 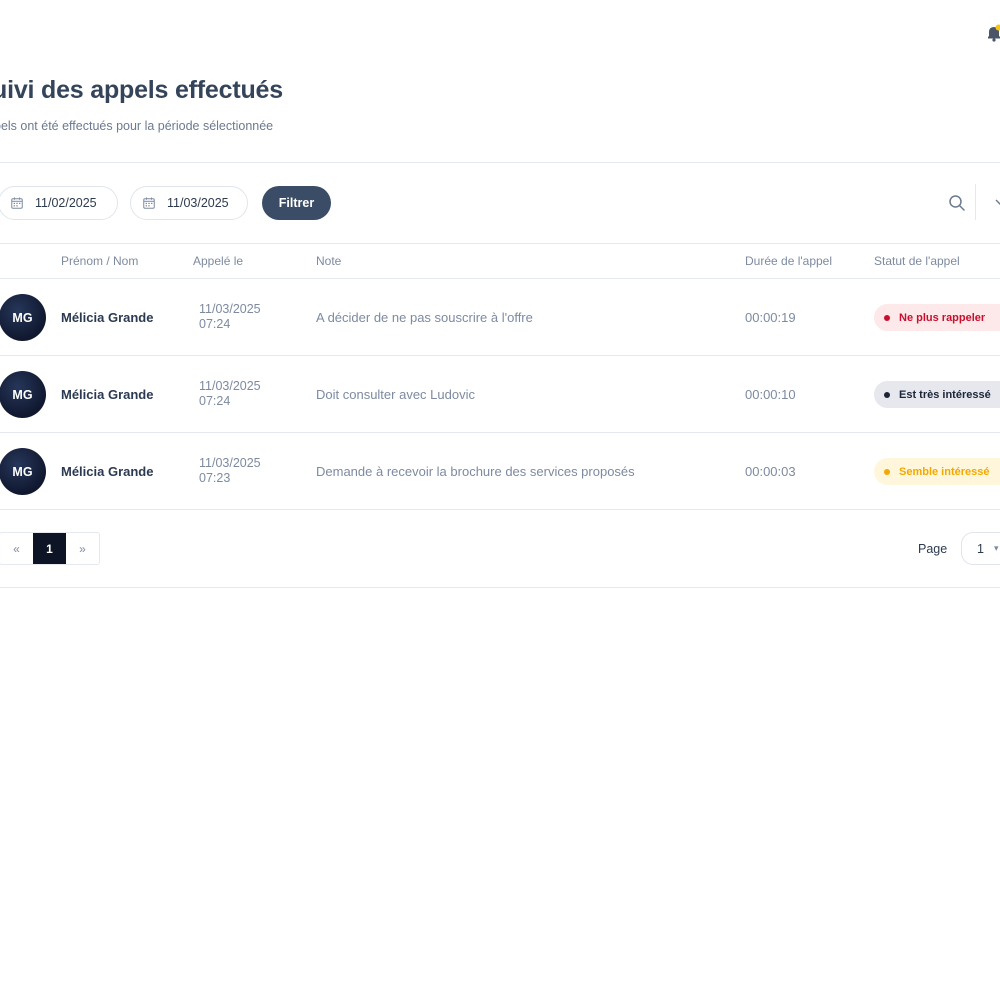 I want to click on column-header-status: Statut de l'appel, so click(x=917, y=261).